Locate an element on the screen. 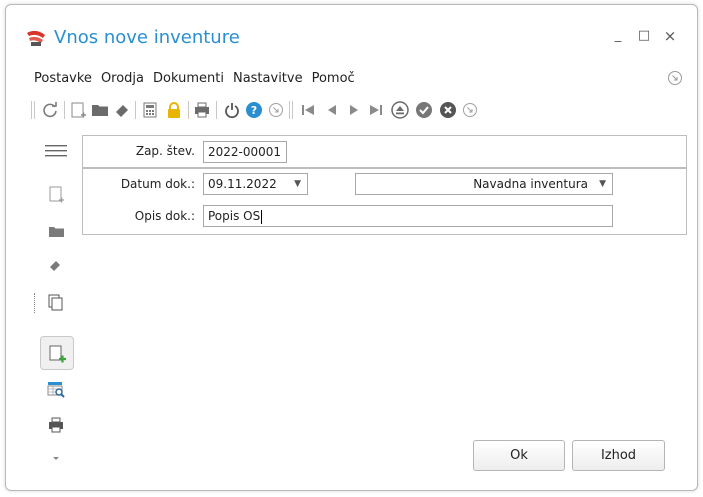 This screenshot has width=703, height=497. menu-pomoc: Pomoč is located at coordinates (333, 80).